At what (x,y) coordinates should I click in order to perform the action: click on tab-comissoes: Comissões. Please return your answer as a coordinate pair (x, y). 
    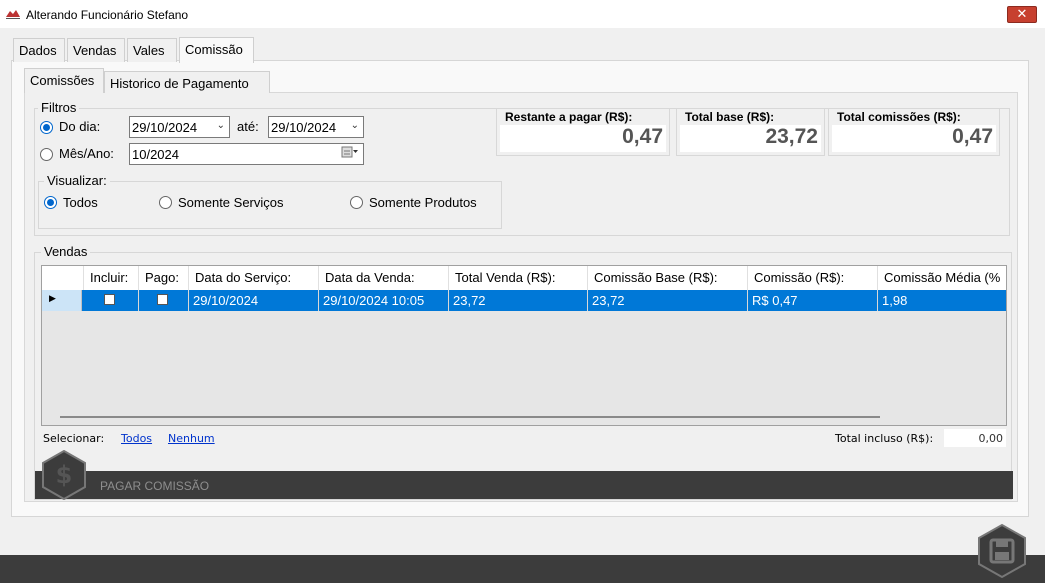
    Looking at the image, I should click on (64, 80).